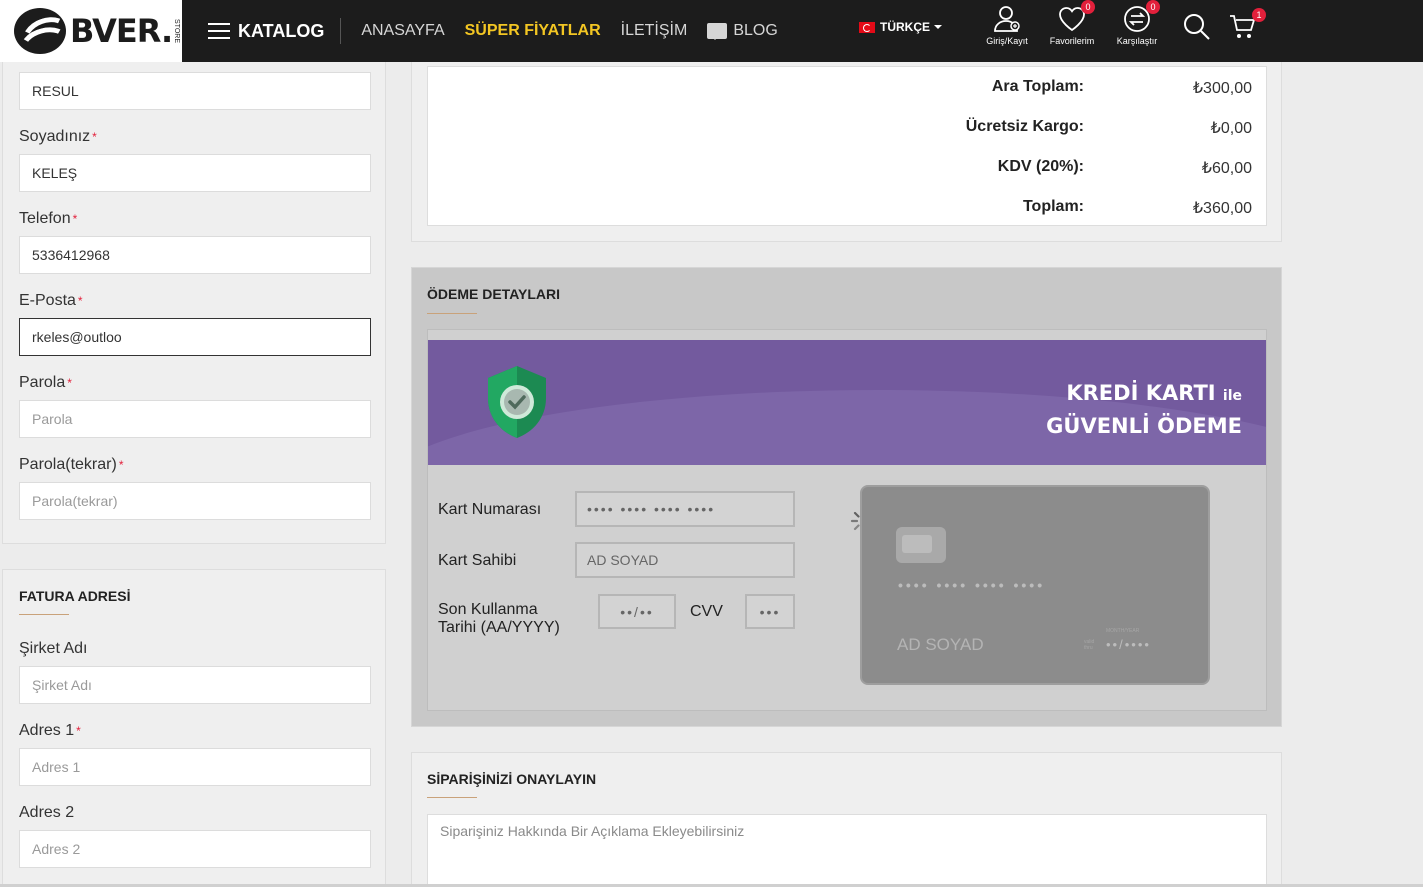 Image resolution: width=1423 pixels, height=887 pixels. I want to click on subtotal-label: Ara Toplam:, so click(1037, 86).